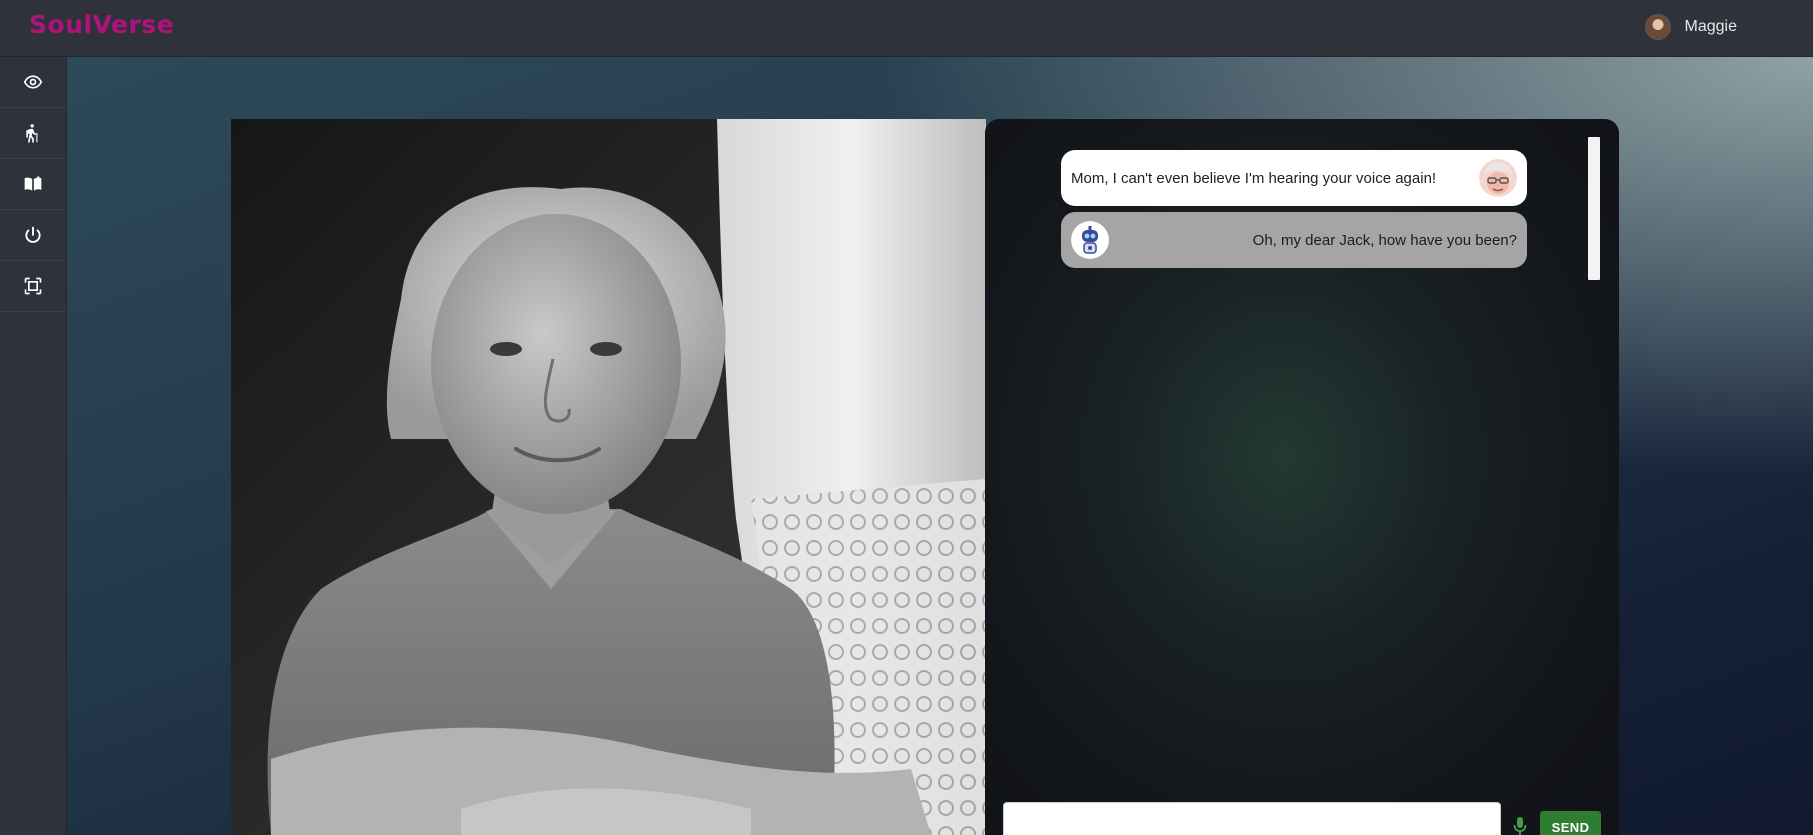 The width and height of the screenshot is (1813, 835). I want to click on power-icon, so click(33, 234).